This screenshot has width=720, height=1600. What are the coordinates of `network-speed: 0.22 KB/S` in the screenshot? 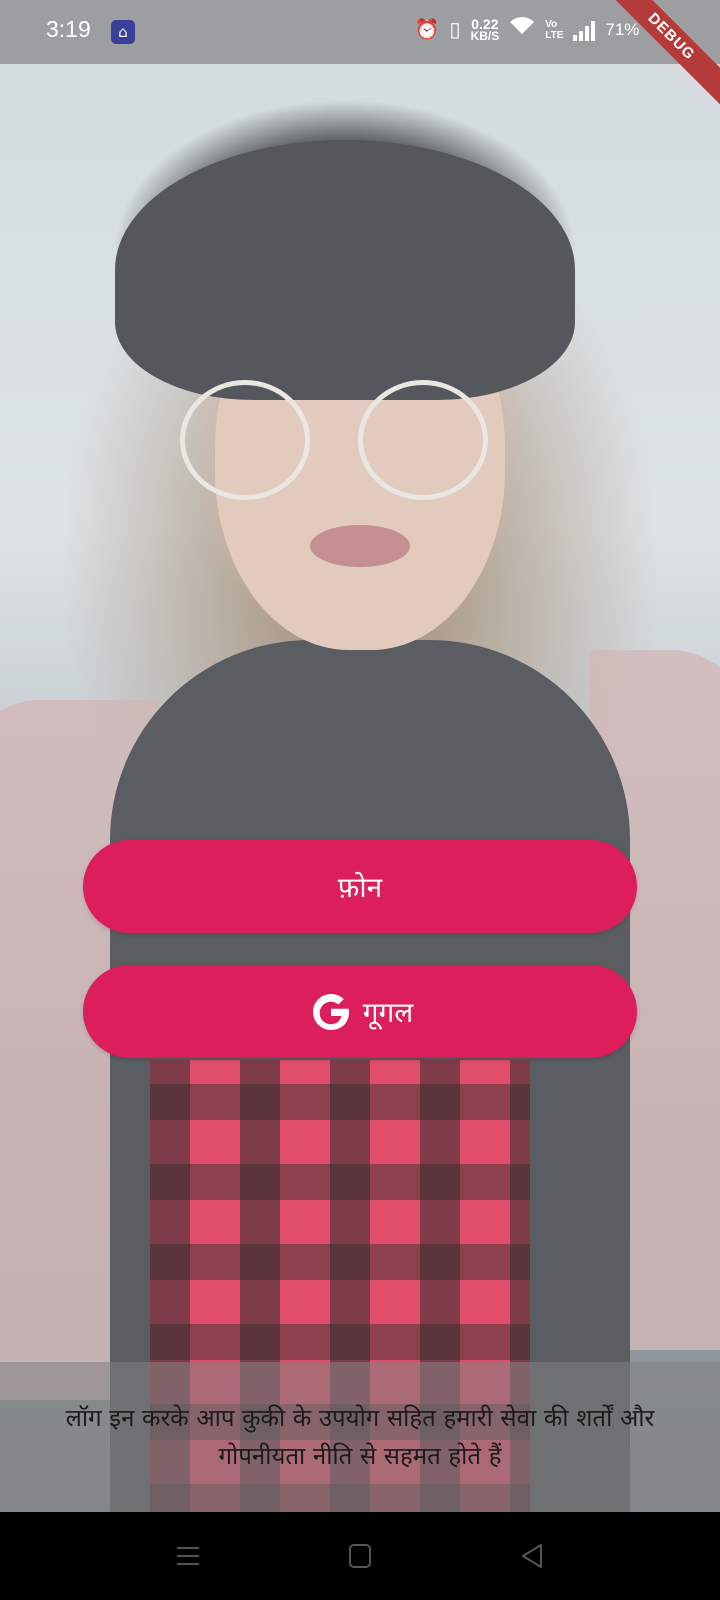 It's located at (485, 29).